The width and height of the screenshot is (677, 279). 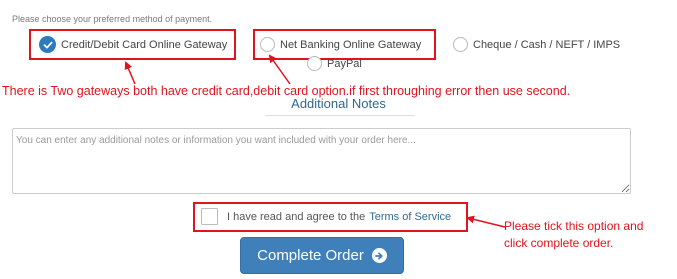 I want to click on terms-of-service-link: Terms of Service, so click(x=410, y=217).